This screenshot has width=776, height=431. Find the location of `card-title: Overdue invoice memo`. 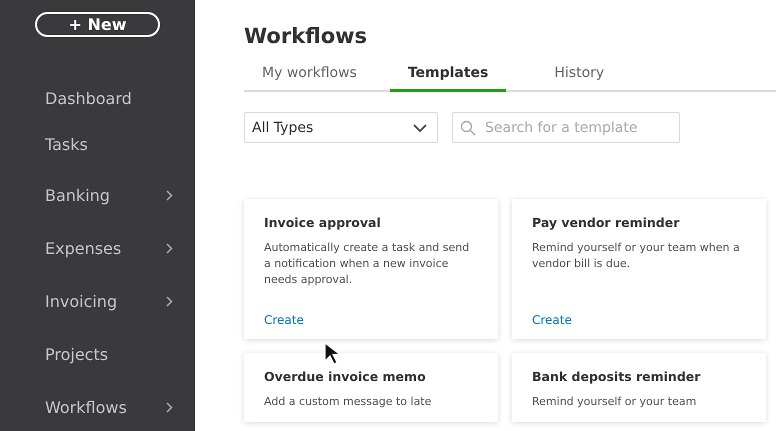

card-title: Overdue invoice memo is located at coordinates (345, 376).